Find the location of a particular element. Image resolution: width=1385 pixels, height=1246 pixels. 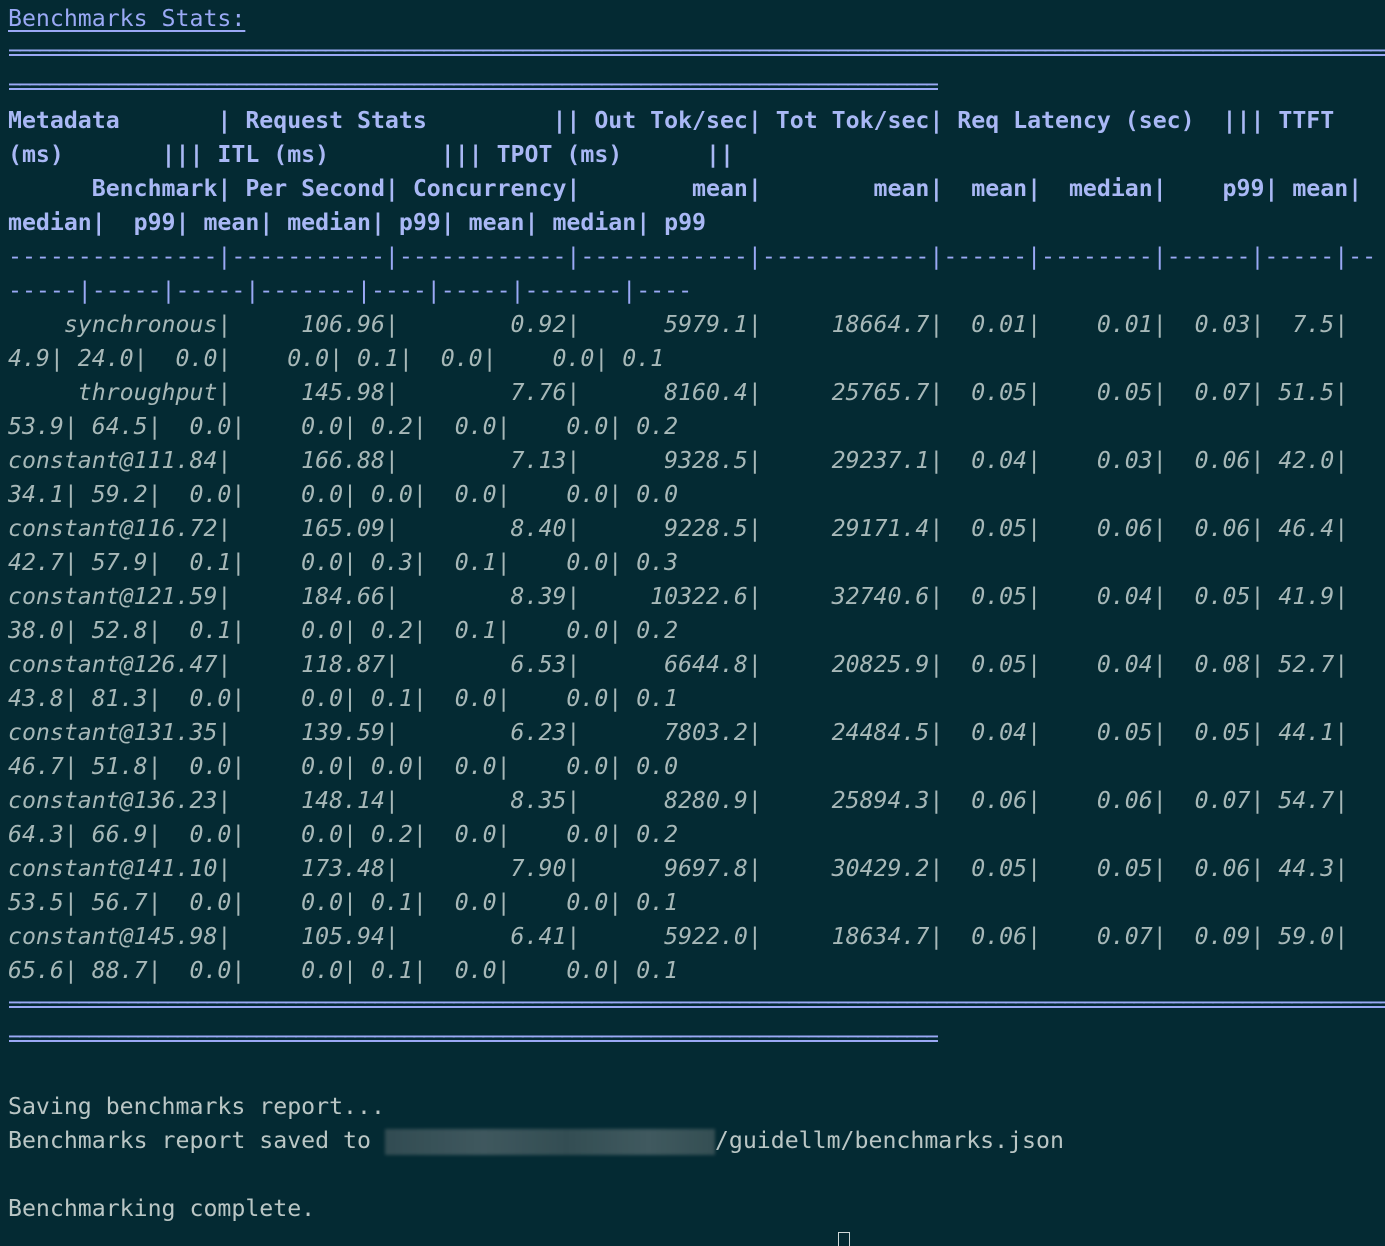

table-row-wrap: 38.0| 52.8| 0.1| 0.0| 0.2| 0.1| 0.0| 0.2 is located at coordinates (343, 630).